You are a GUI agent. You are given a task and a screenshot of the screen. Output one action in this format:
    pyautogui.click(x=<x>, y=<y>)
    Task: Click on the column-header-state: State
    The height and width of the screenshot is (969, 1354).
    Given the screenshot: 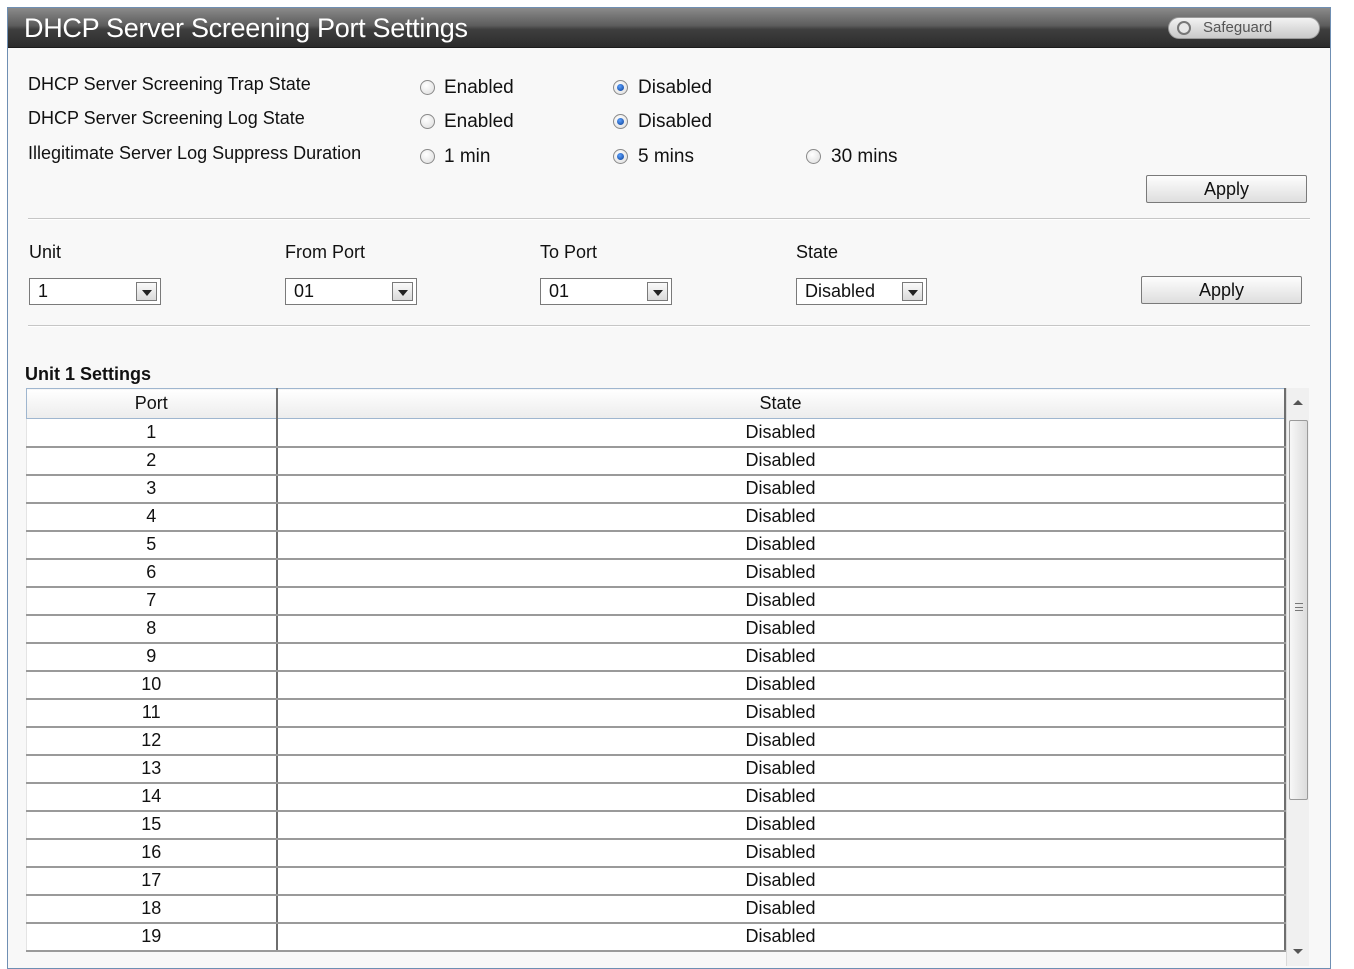 What is the action you would take?
    pyautogui.click(x=781, y=403)
    